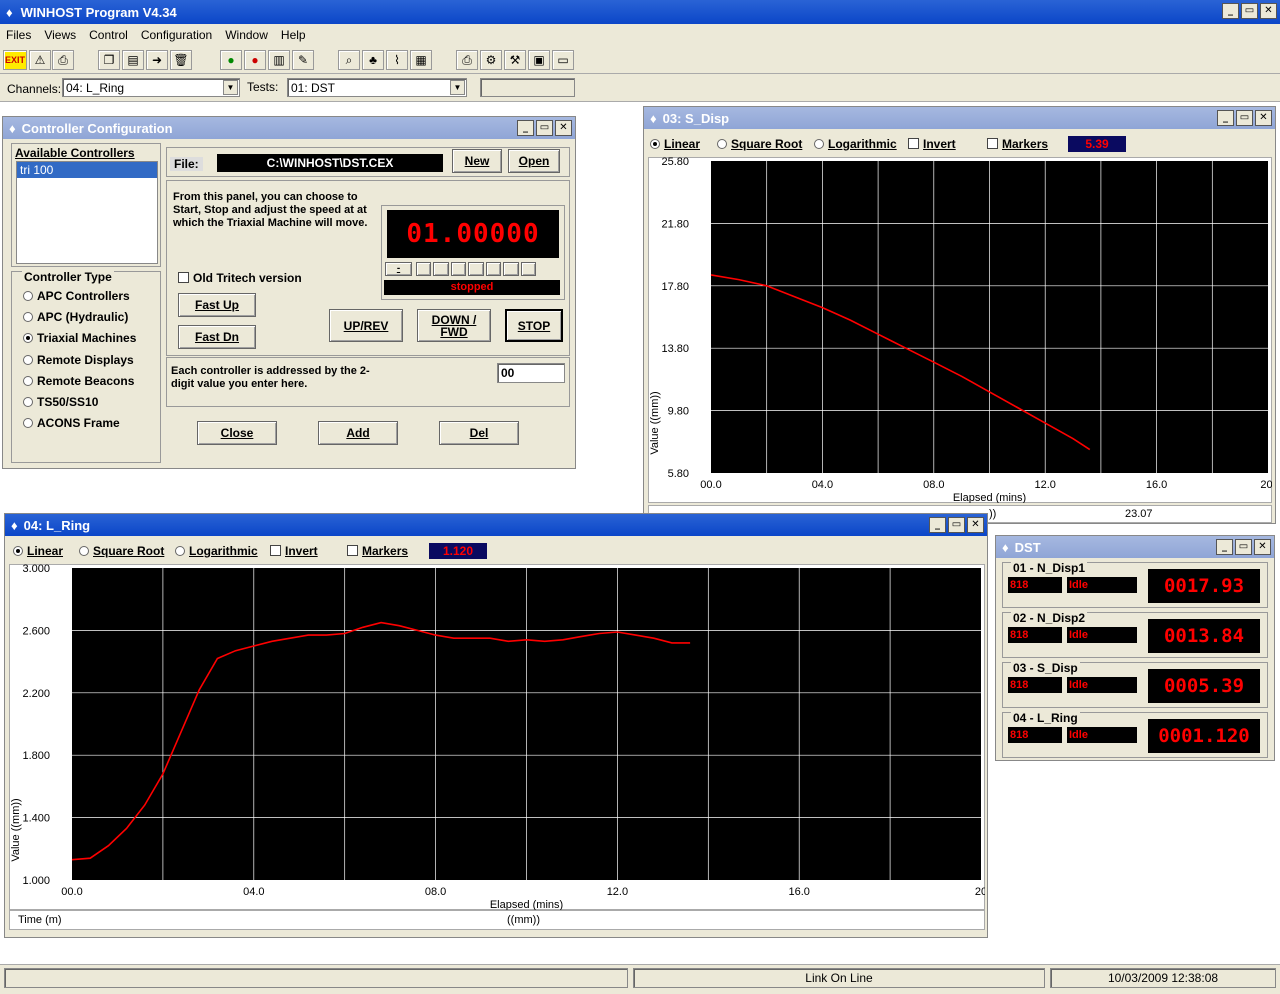 Image resolution: width=1280 pixels, height=994 pixels. Describe the element at coordinates (531, 373) in the screenshot. I see `address-input: 00` at that location.